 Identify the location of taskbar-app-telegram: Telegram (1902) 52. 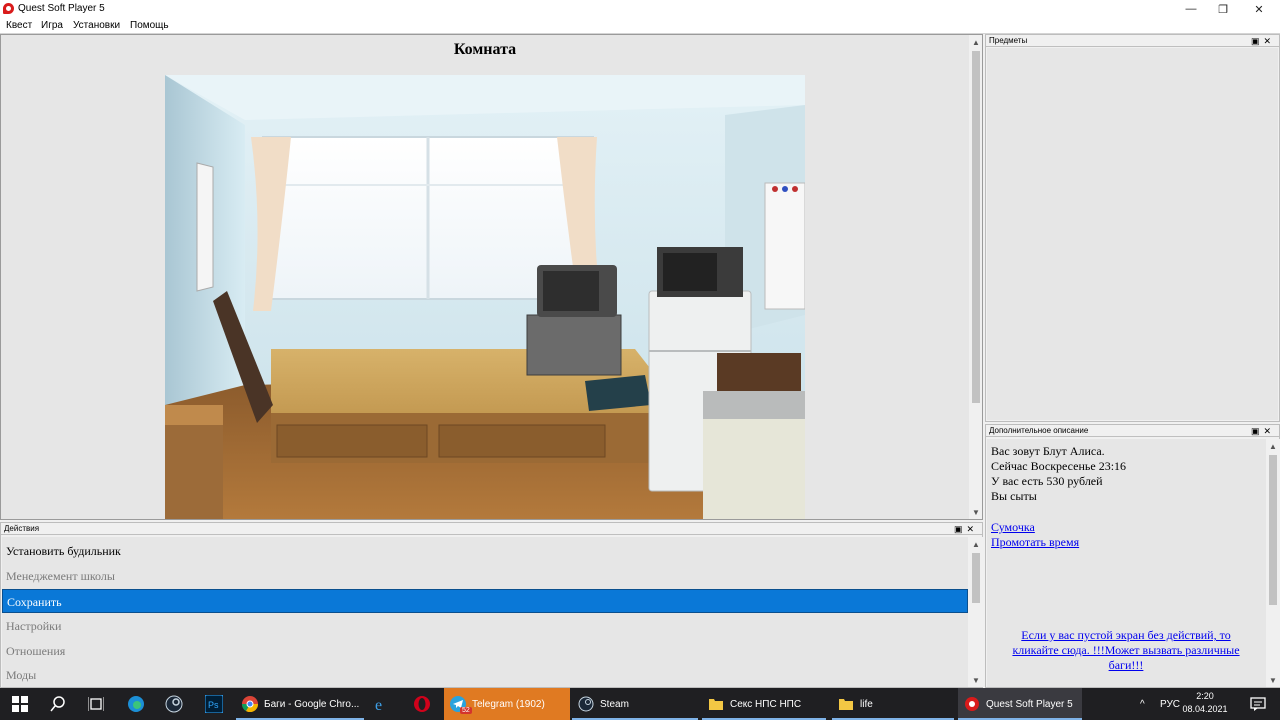
(507, 704).